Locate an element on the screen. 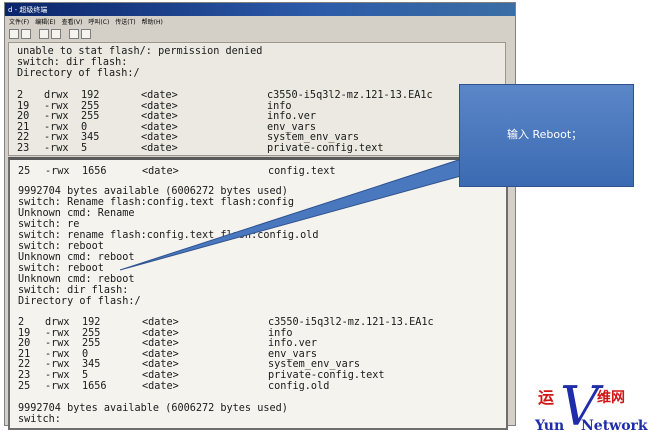  properties-icon is located at coordinates (86, 33).